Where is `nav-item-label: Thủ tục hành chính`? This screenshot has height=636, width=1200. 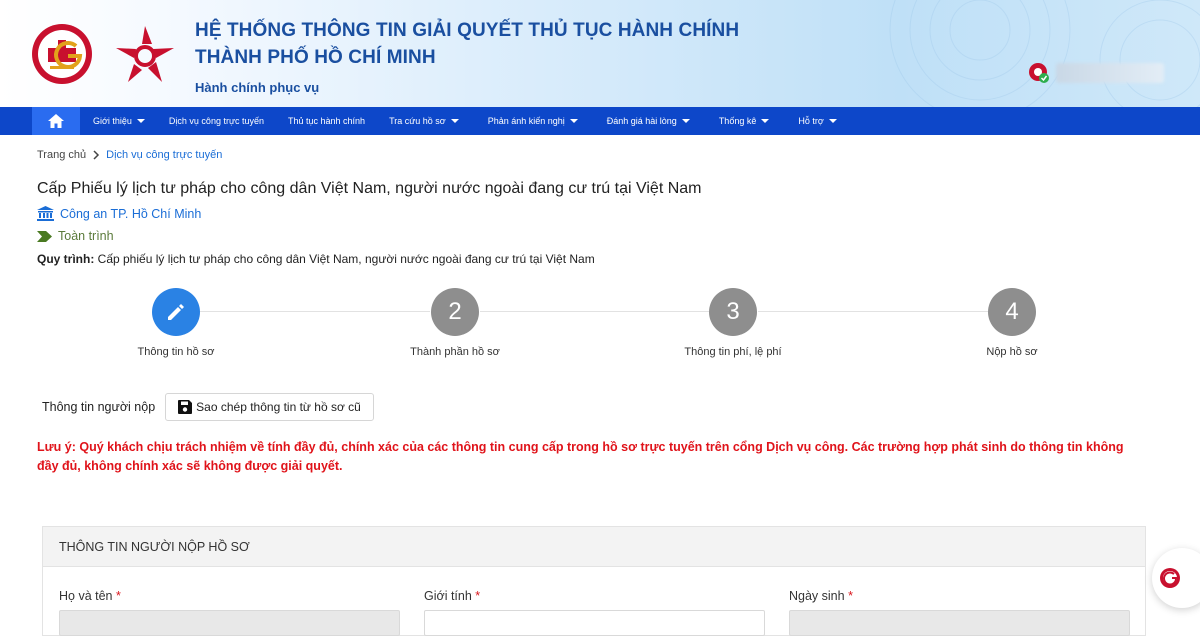
nav-item-label: Thủ tục hành chính is located at coordinates (327, 121).